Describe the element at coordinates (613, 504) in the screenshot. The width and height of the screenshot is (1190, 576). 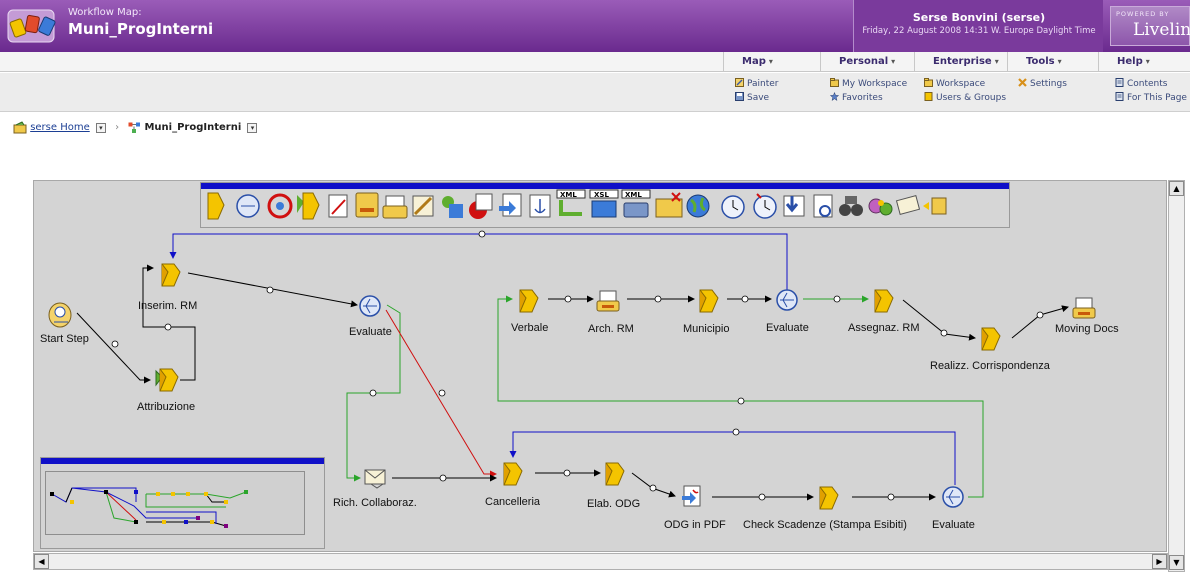
I see `node-label: Elab. ODG` at that location.